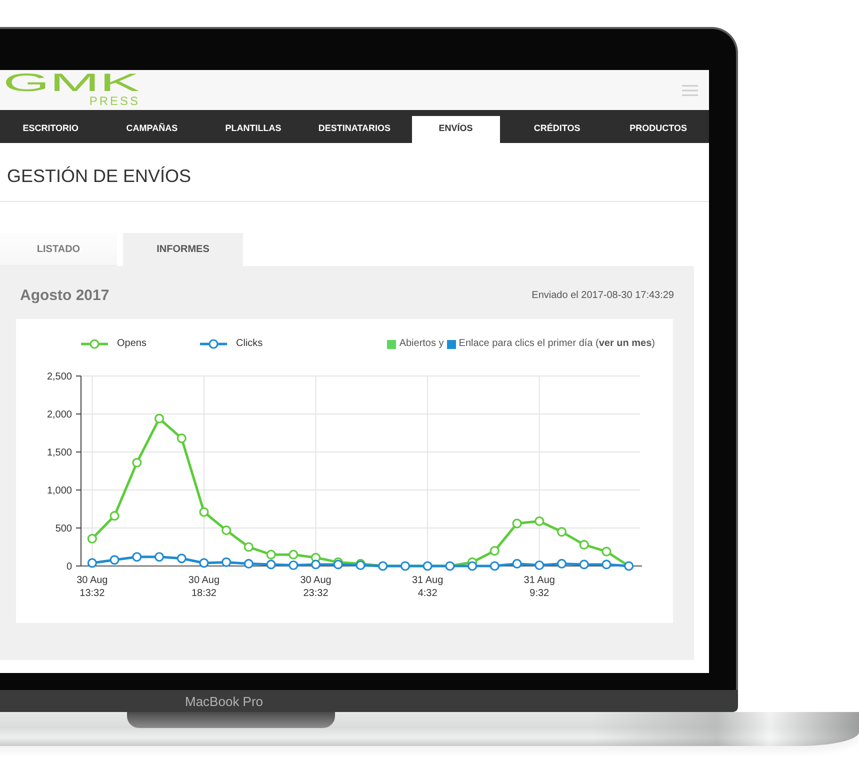  What do you see at coordinates (99, 176) in the screenshot?
I see `page-title: GESTIÓN DE ENVÍOS` at bounding box center [99, 176].